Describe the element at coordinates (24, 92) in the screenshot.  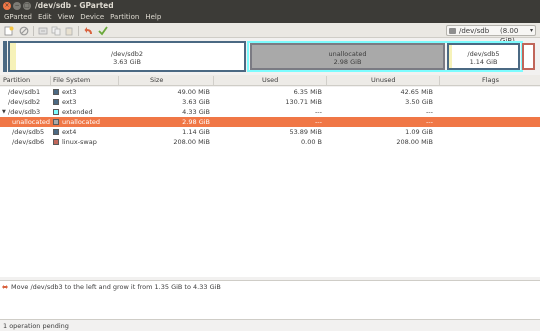
I see `cell-partition: /dev/sdb1` at that location.